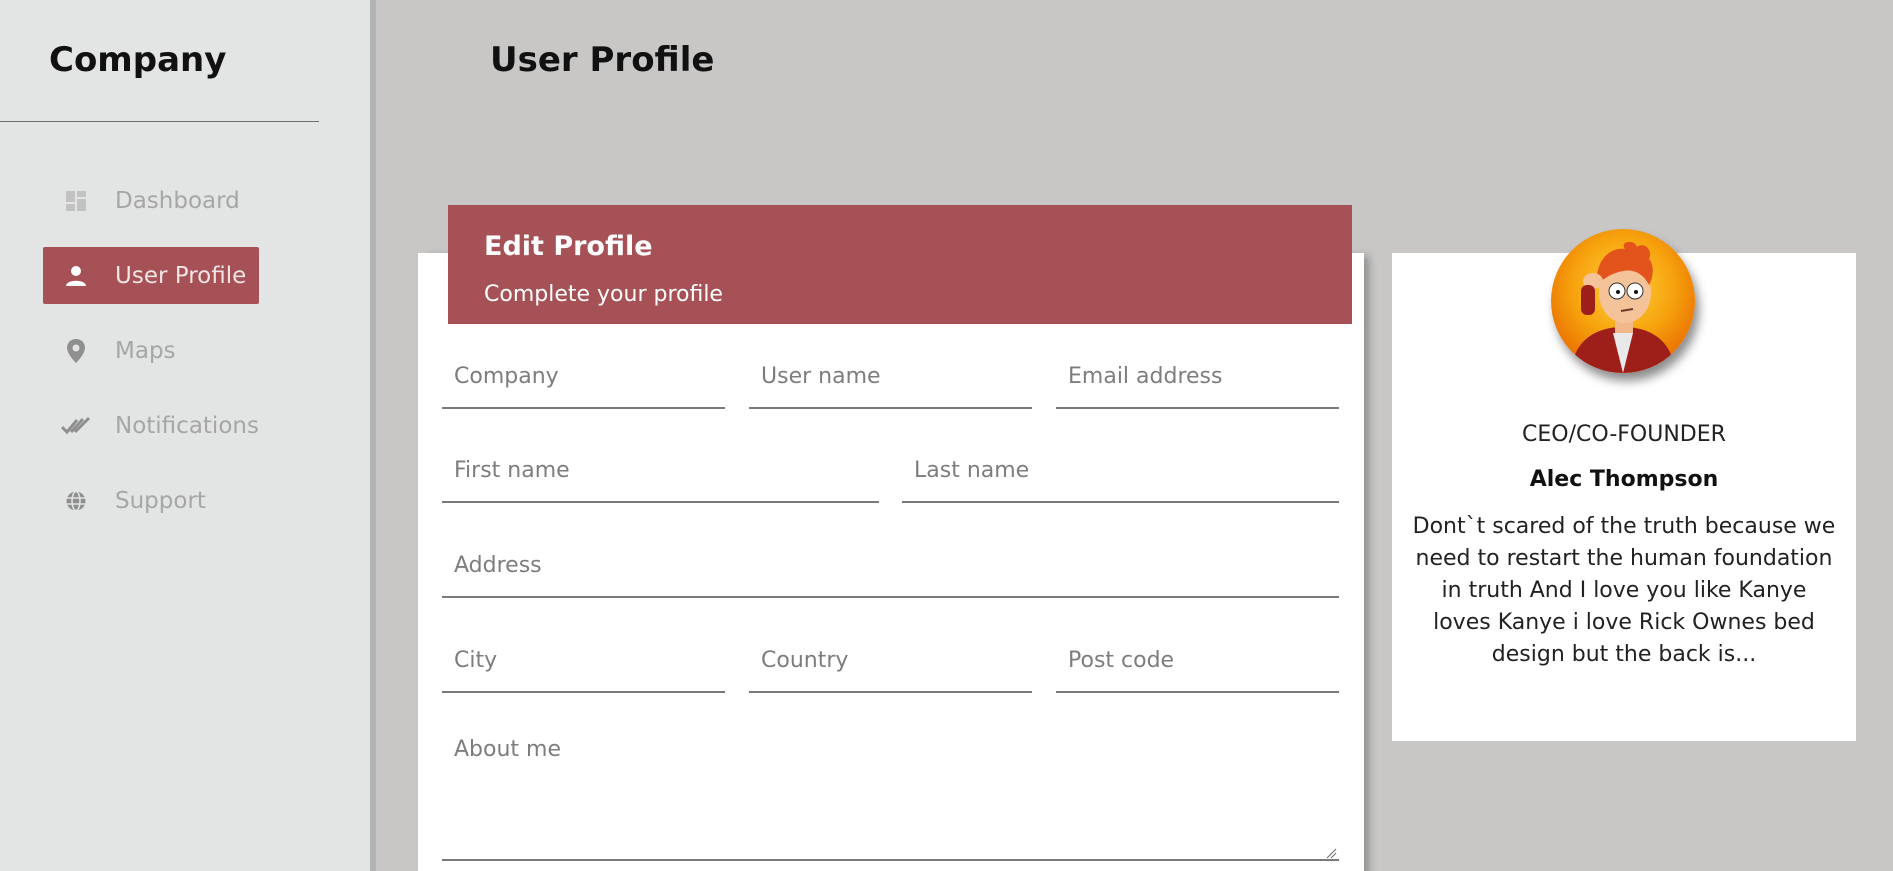 The height and width of the screenshot is (871, 1893). I want to click on post-code-input, so click(1197, 660).